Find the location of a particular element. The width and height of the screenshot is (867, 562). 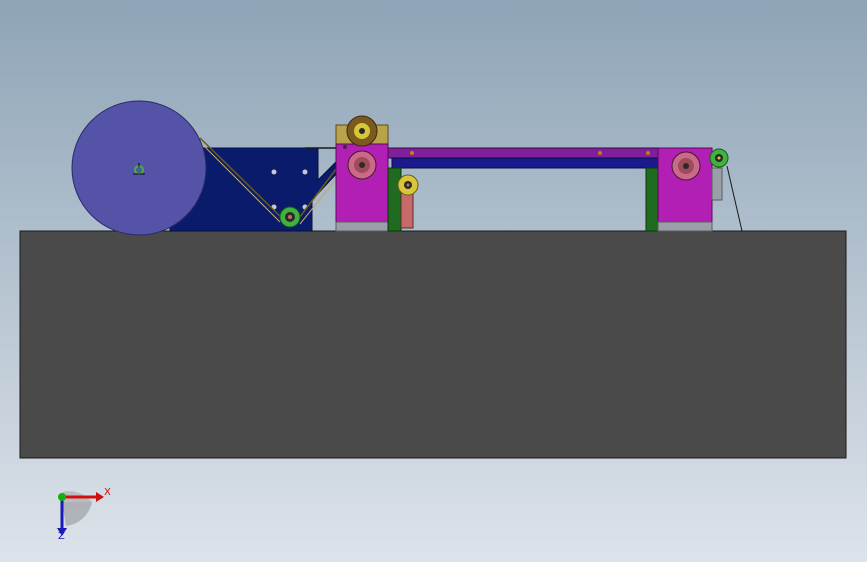

support-post-left is located at coordinates (394, 199).